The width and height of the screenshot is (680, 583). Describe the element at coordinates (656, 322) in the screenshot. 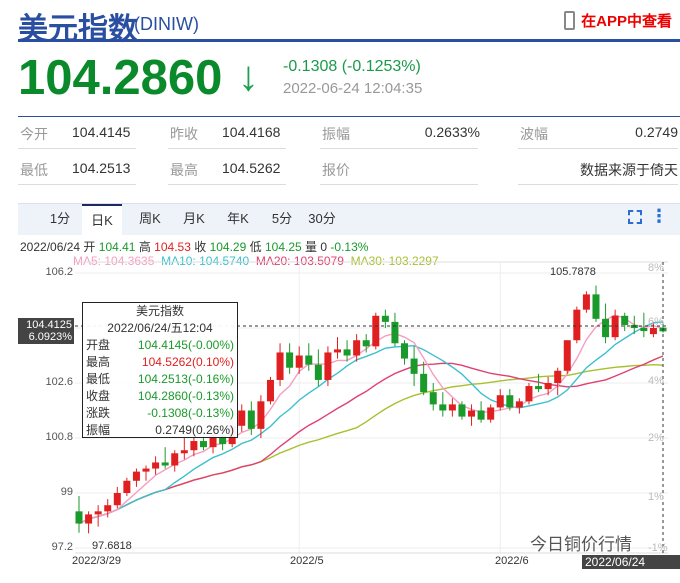

I see `pct-tick-label: 6%` at that location.